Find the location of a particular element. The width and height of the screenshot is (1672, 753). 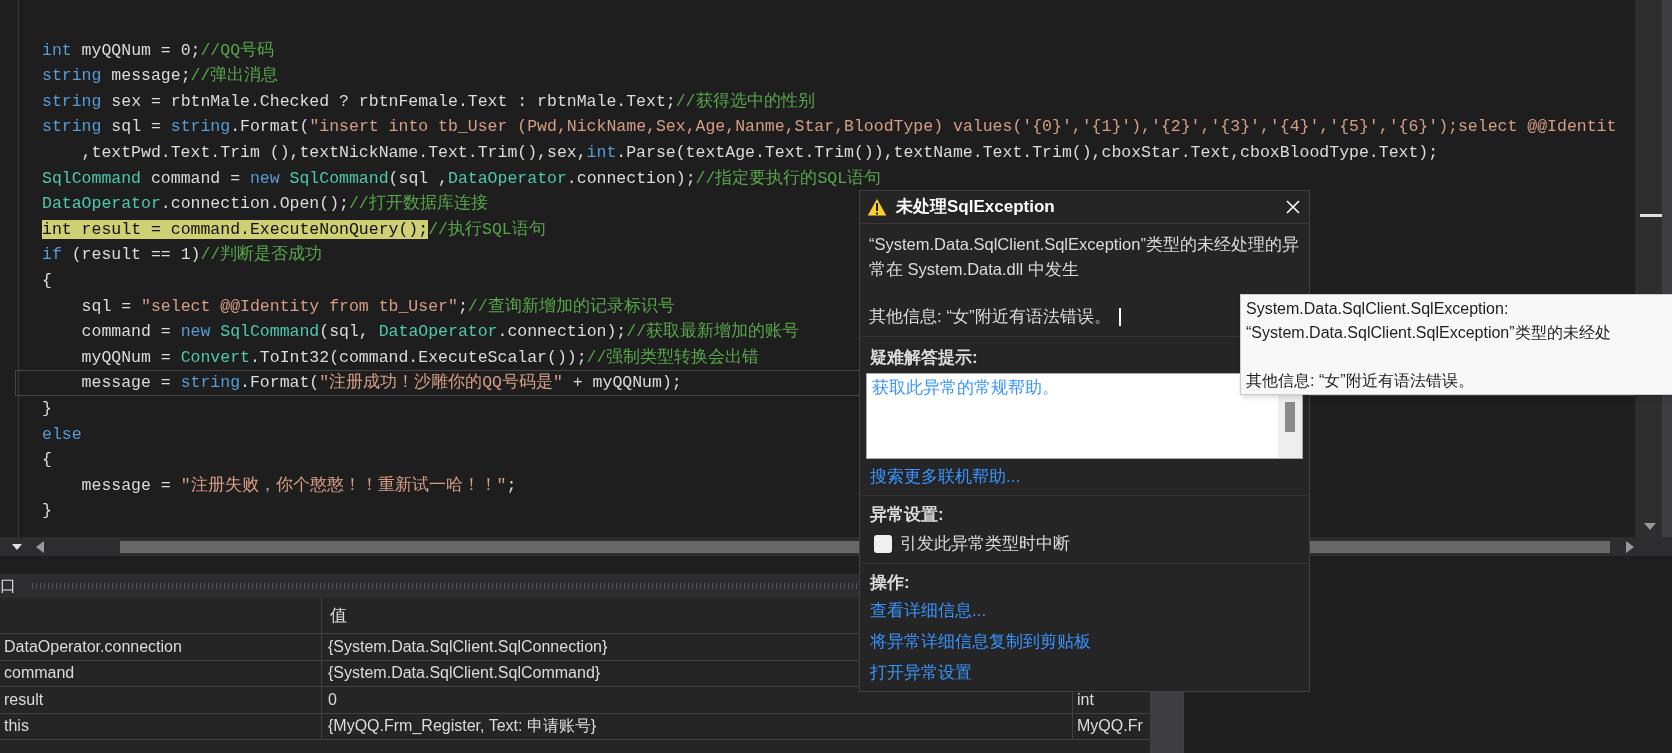

tooltip-text: System.Data.SqlClient.SqlException: is located at coordinates (1378, 309).